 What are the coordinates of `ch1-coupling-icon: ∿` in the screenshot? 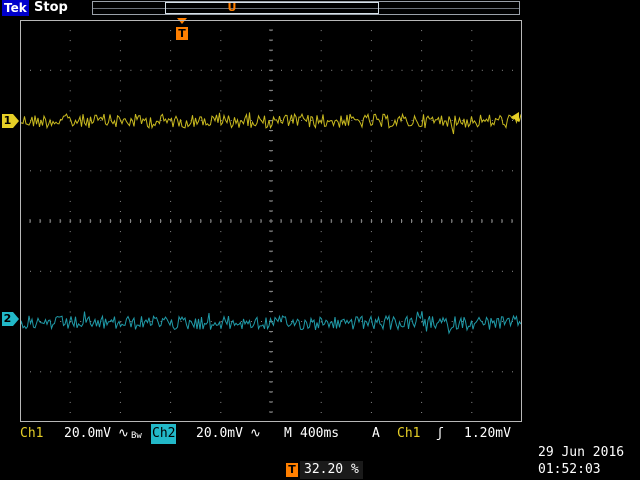 It's located at (123, 433).